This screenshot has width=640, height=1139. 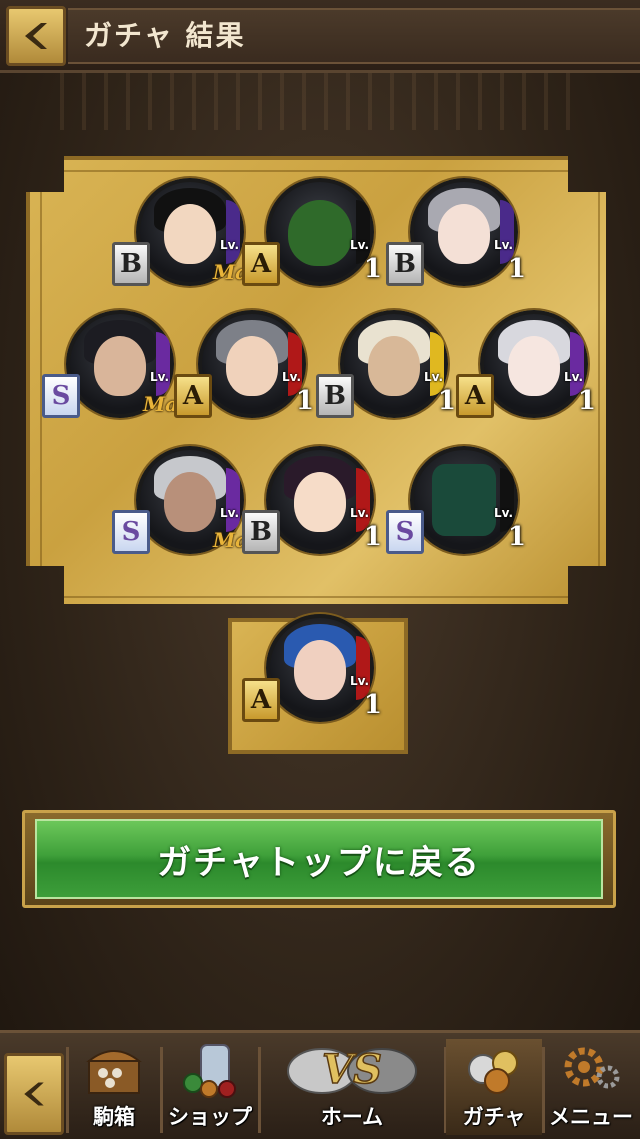 I want to click on gears-icon, so click(x=592, y=1068).